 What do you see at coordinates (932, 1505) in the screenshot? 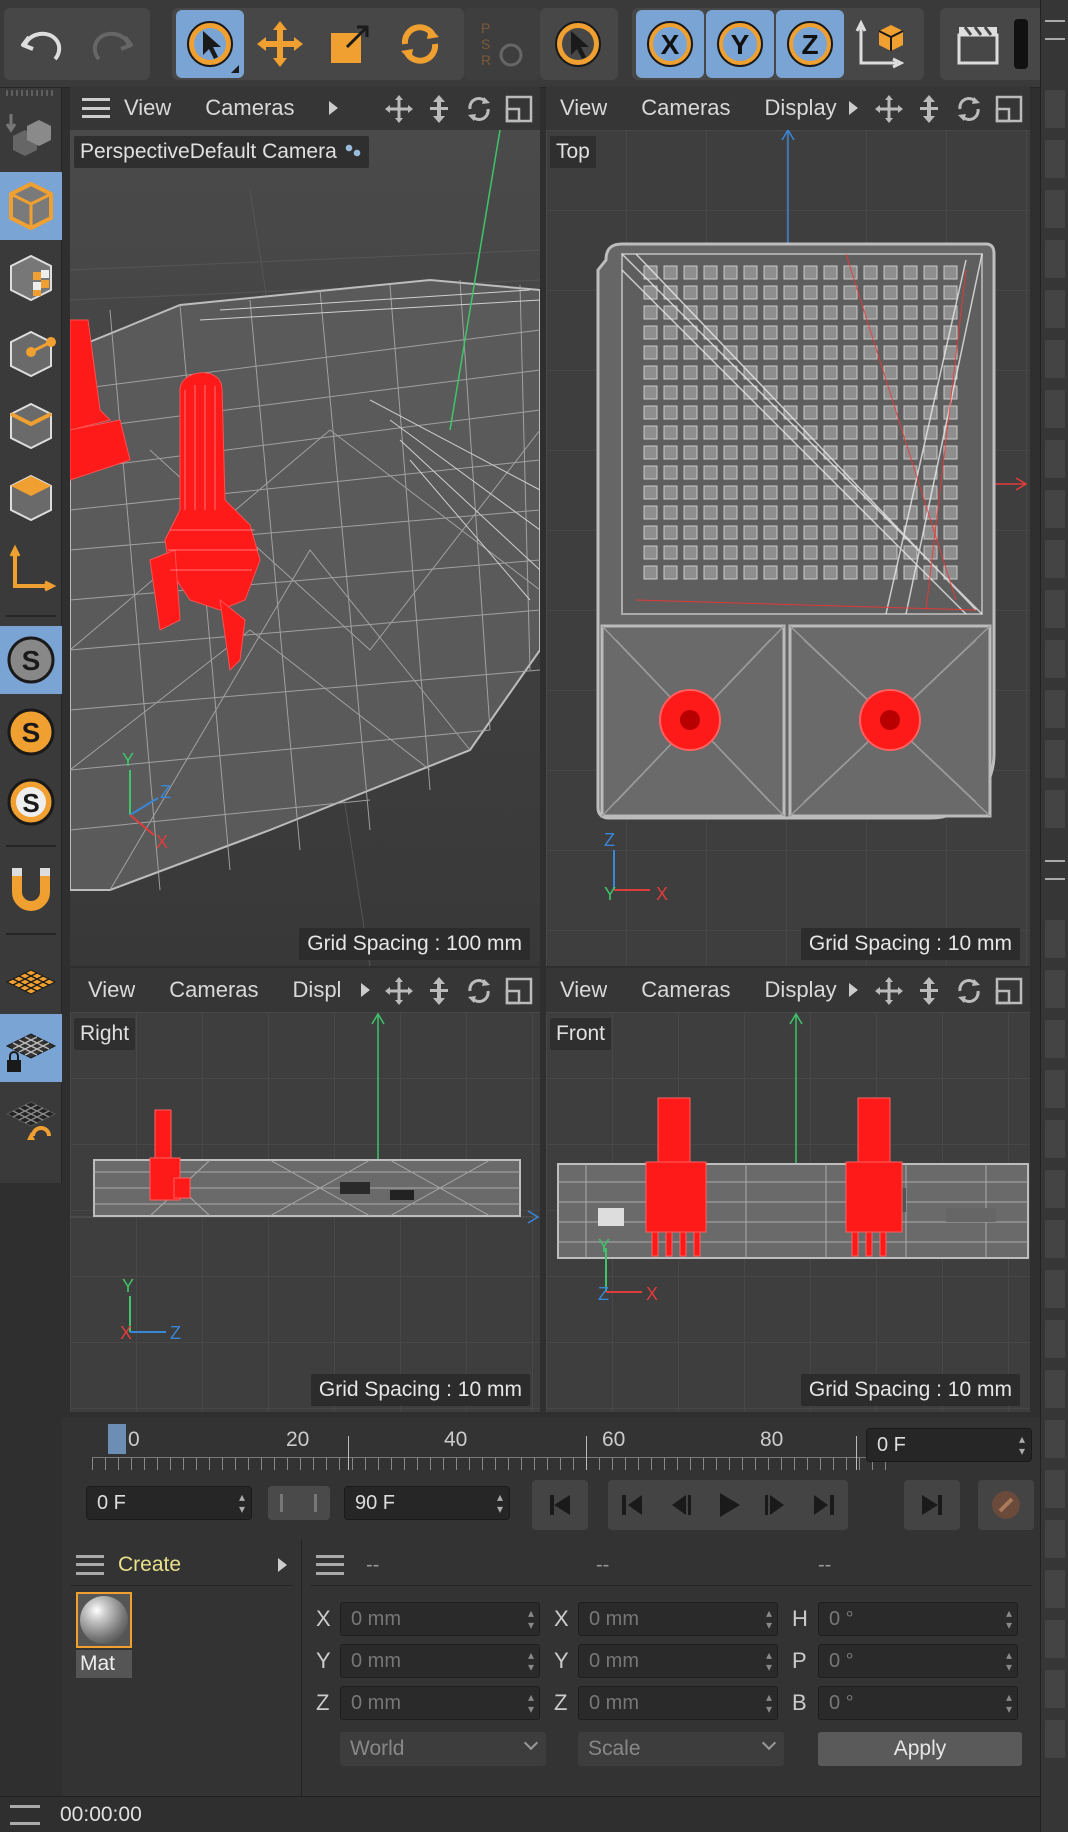
I see `go-to-end-button` at bounding box center [932, 1505].